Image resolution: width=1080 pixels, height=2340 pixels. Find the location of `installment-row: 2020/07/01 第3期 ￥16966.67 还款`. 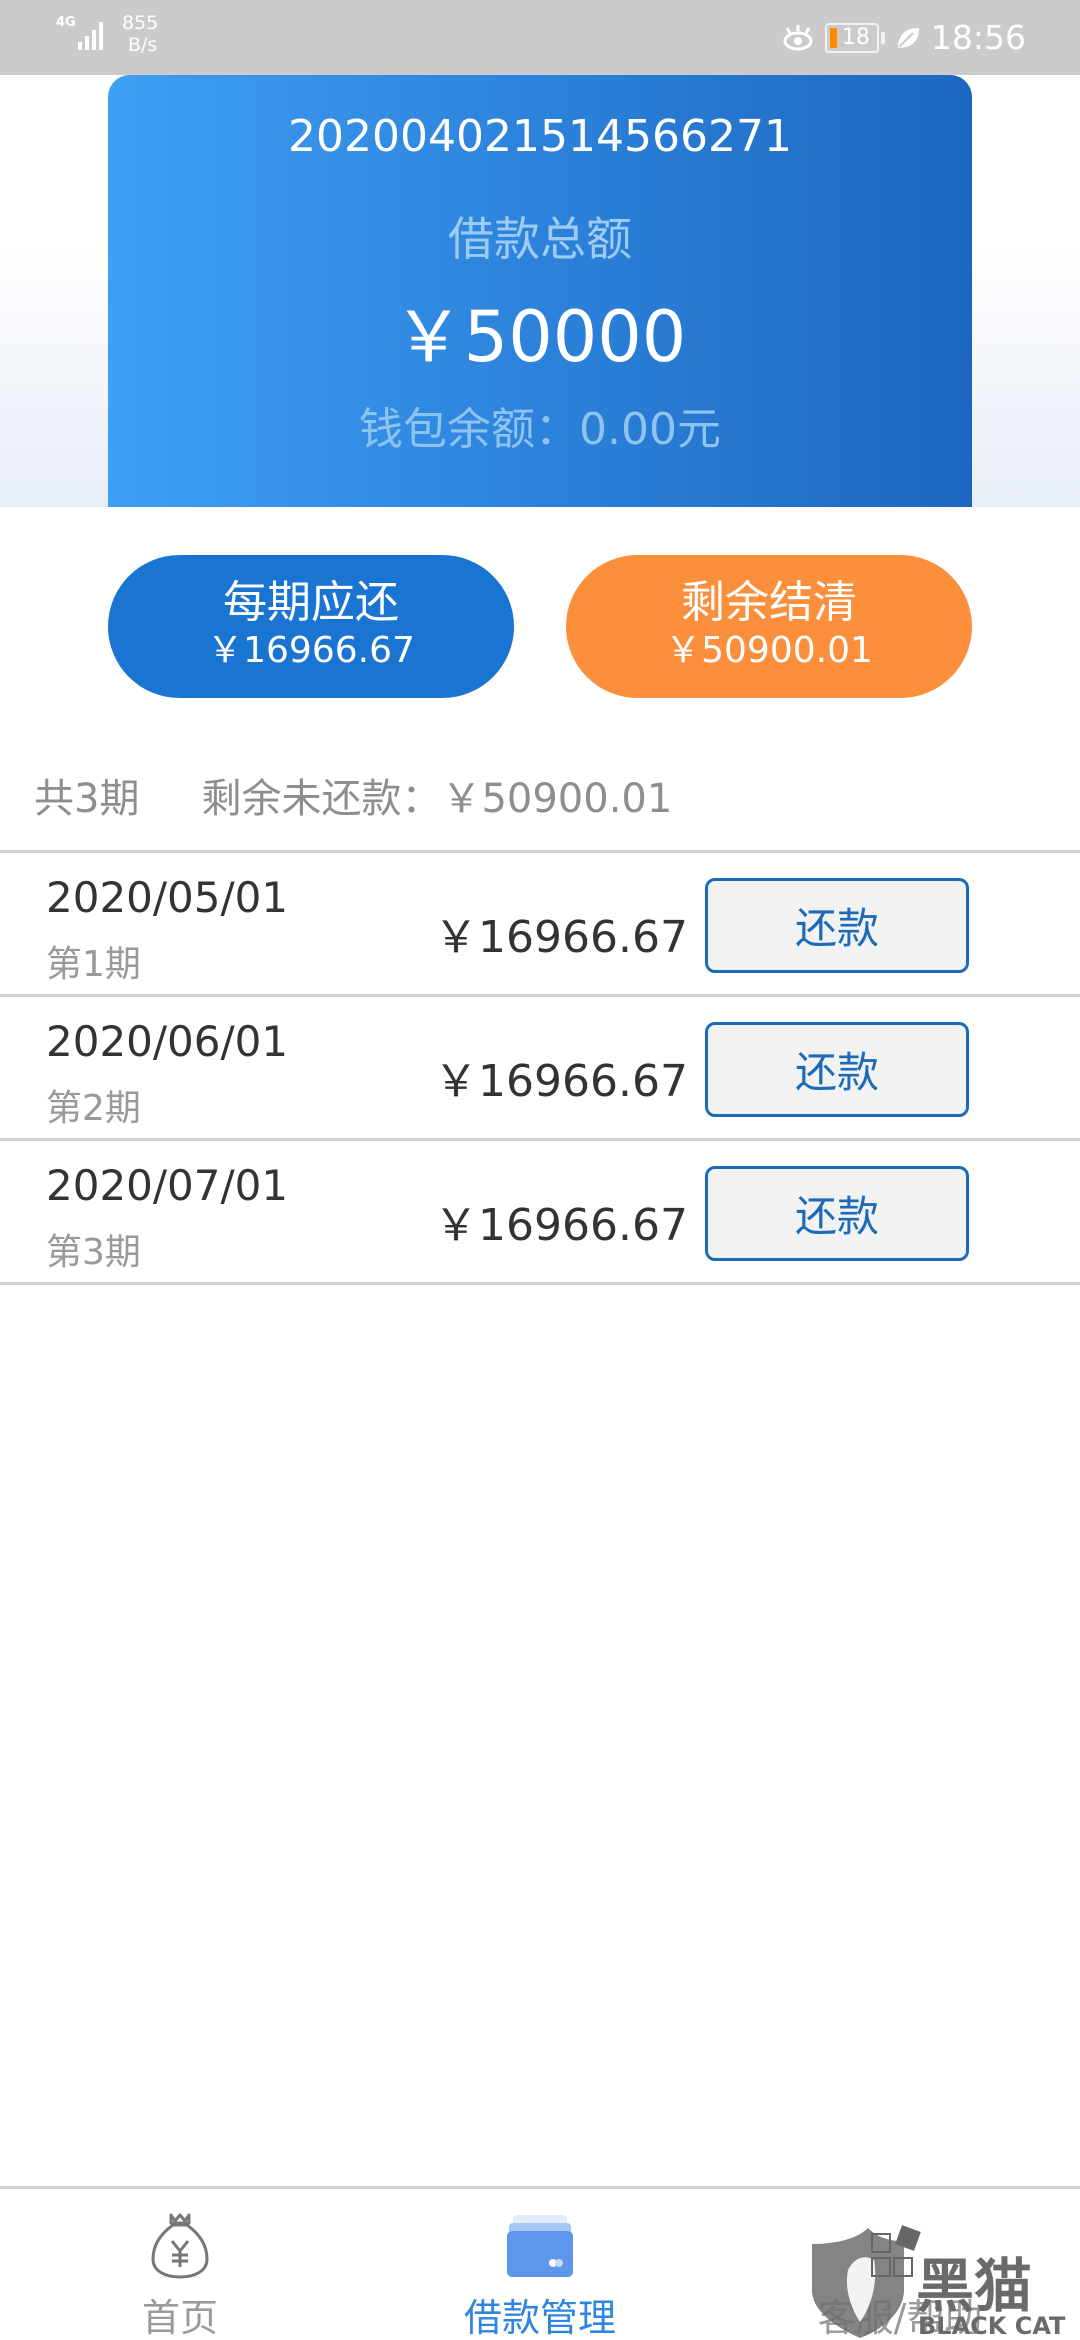

installment-row: 2020/07/01 第3期 ￥16966.67 还款 is located at coordinates (540, 1213).